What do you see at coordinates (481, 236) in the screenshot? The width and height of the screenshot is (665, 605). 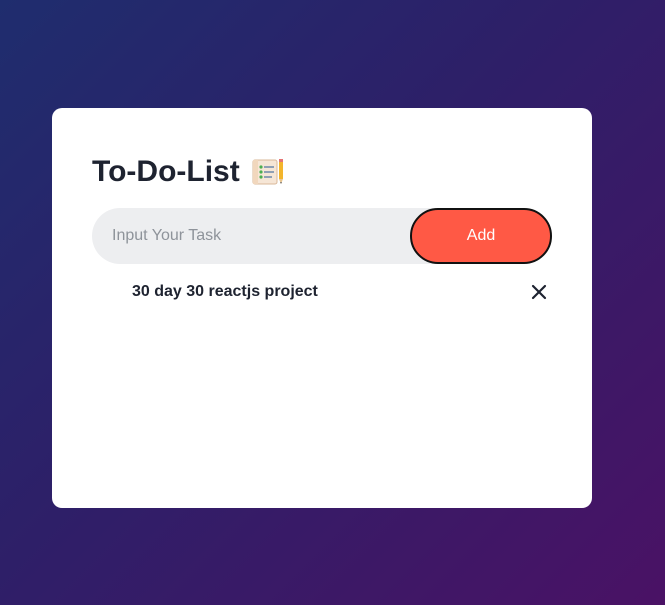 I see `add-button: Add` at bounding box center [481, 236].